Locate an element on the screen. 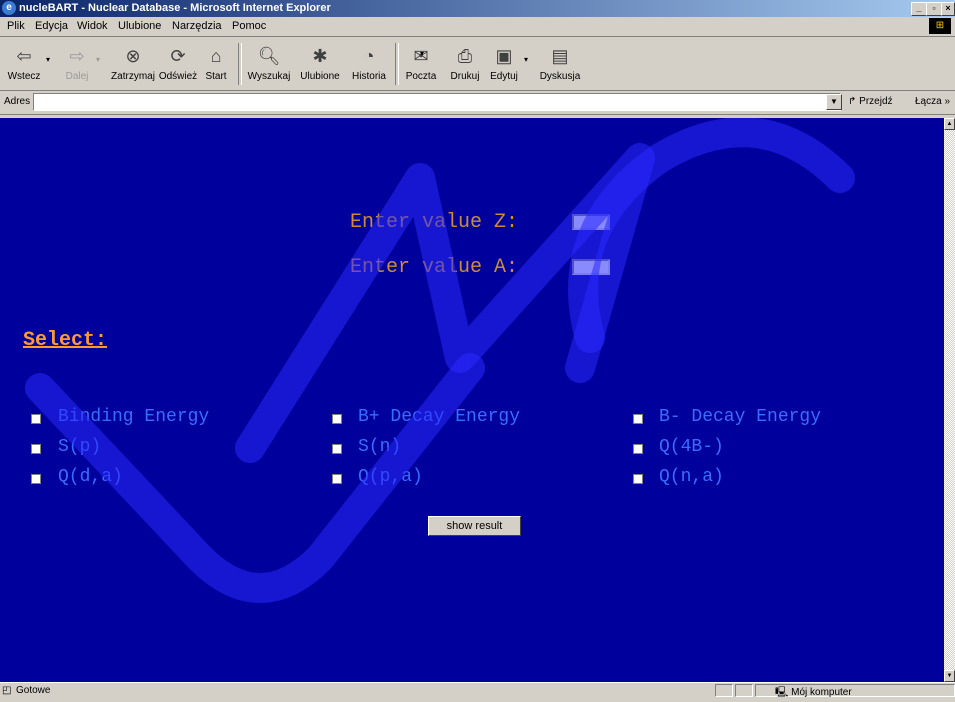 The width and height of the screenshot is (955, 702). minimize-button: _ is located at coordinates (919, 9).